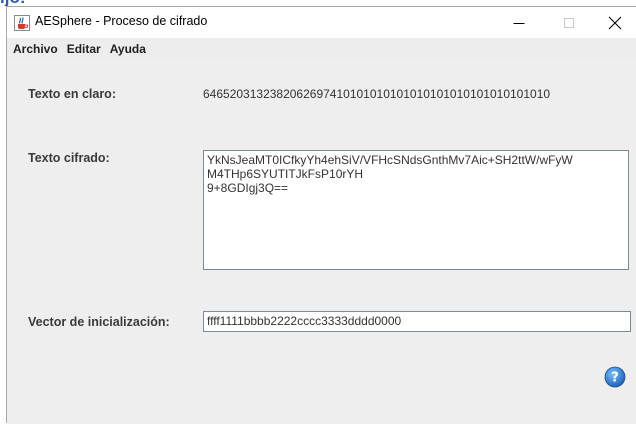 Image resolution: width=636 pixels, height=424 pixels. I want to click on ciphertext-label: Texto cifrado:, so click(69, 158).